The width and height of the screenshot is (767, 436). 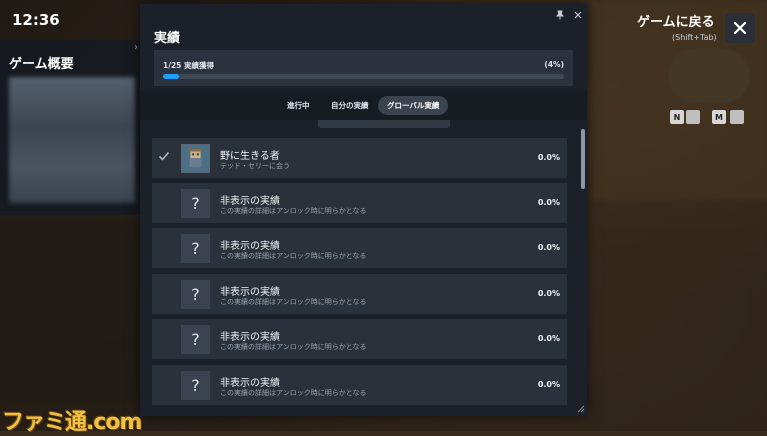 What do you see at coordinates (583, 159) in the screenshot?
I see `list-scrollbar` at bounding box center [583, 159].